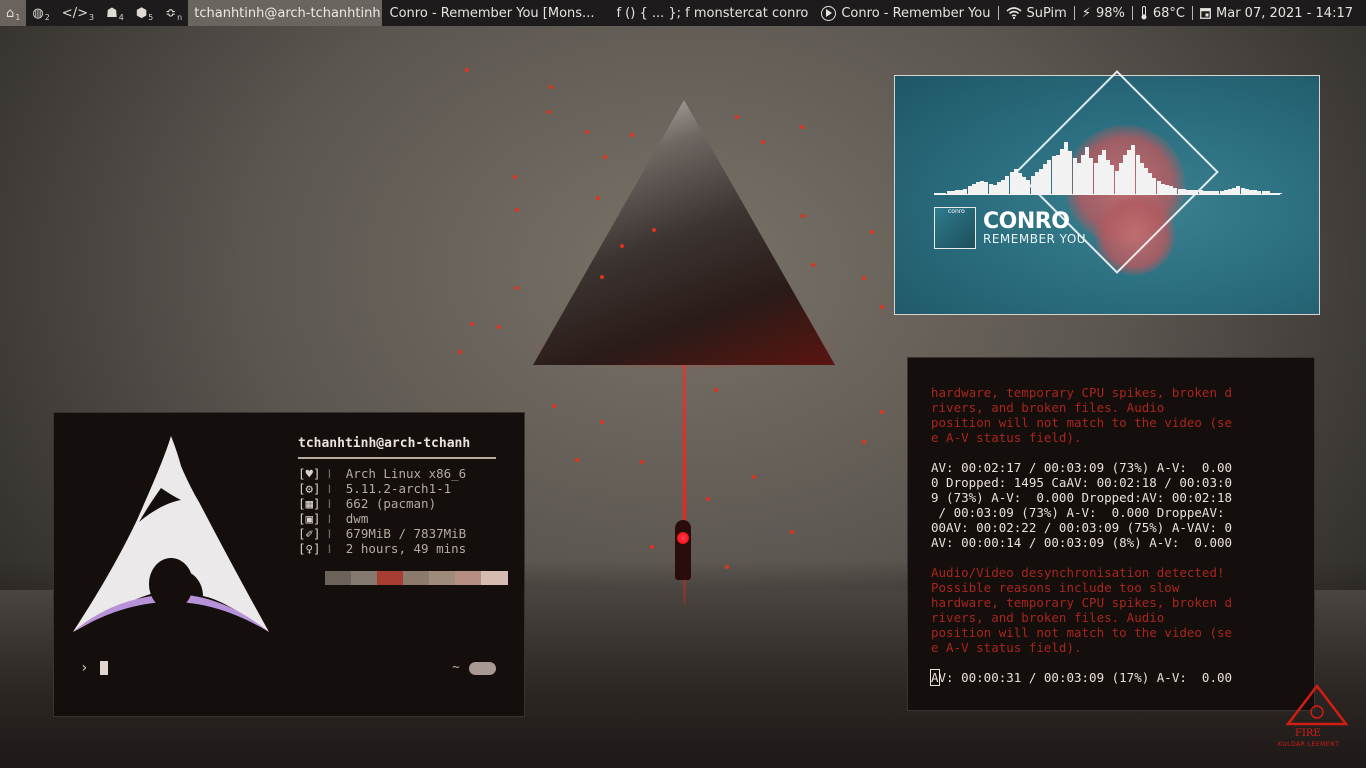 The width and height of the screenshot is (1366, 768). Describe the element at coordinates (683, 538) in the screenshot. I see `figure-glow` at that location.